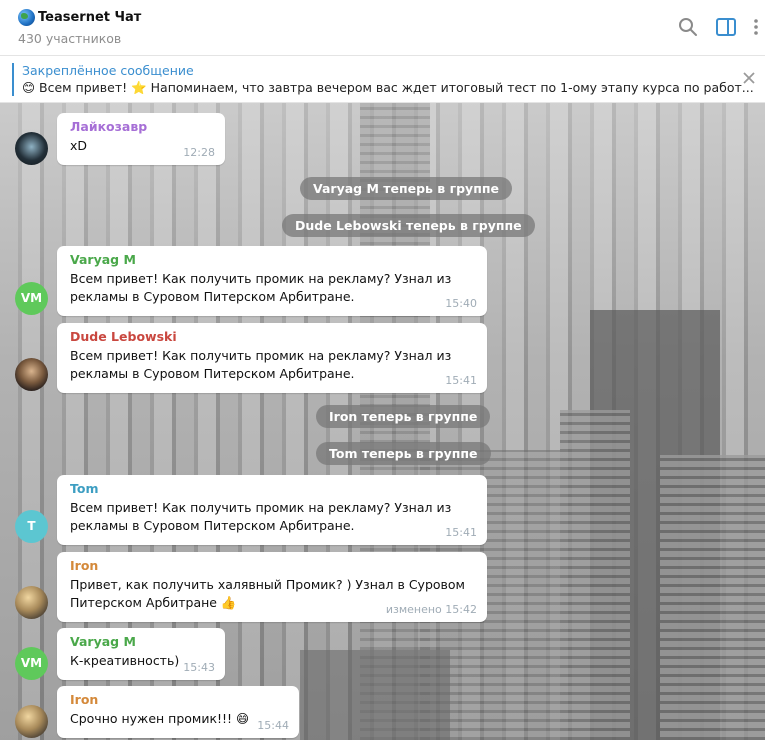 Image resolution: width=765 pixels, height=740 pixels. Describe the element at coordinates (108, 70) in the screenshot. I see `pinned-title: Закреплённое сообщение` at that location.